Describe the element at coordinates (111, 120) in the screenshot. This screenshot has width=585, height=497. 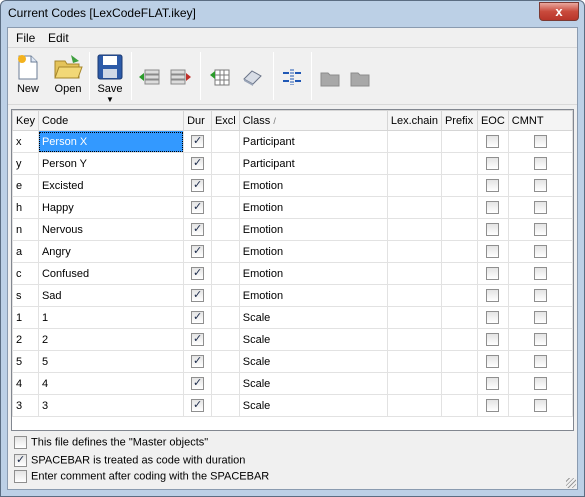
I see `header-code: Code` at that location.